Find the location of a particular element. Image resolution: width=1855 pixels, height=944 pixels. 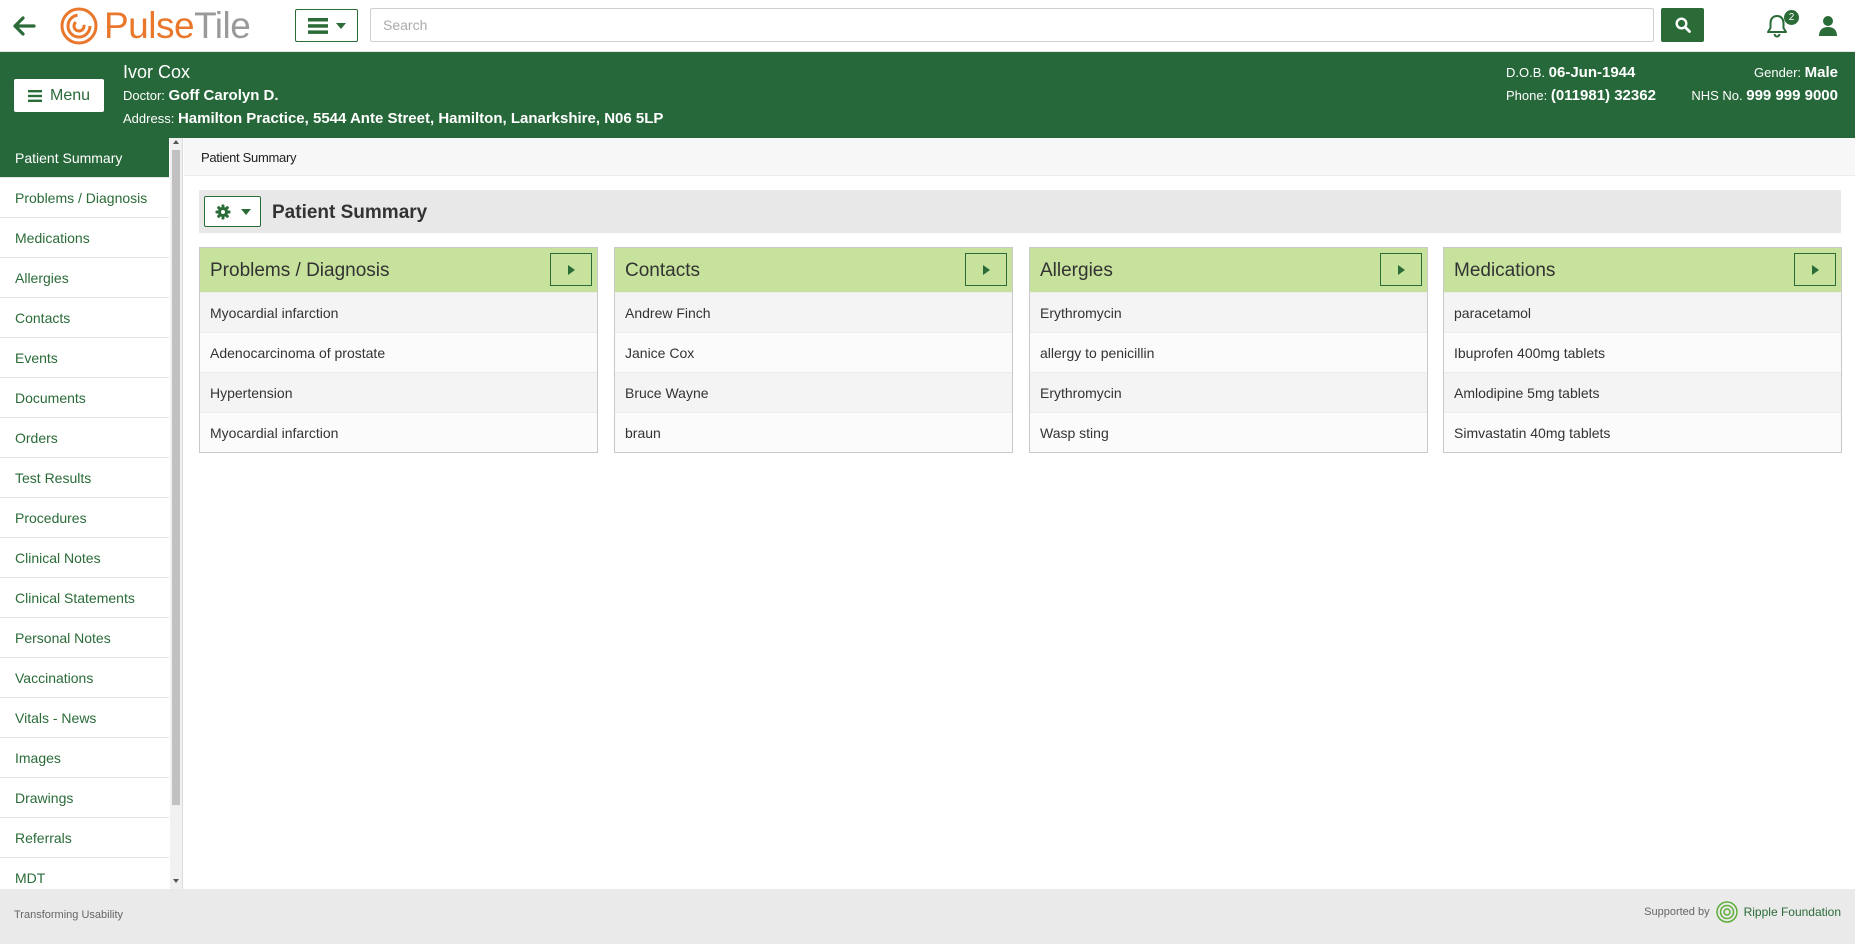

card-title: Allergies is located at coordinates (1076, 270).